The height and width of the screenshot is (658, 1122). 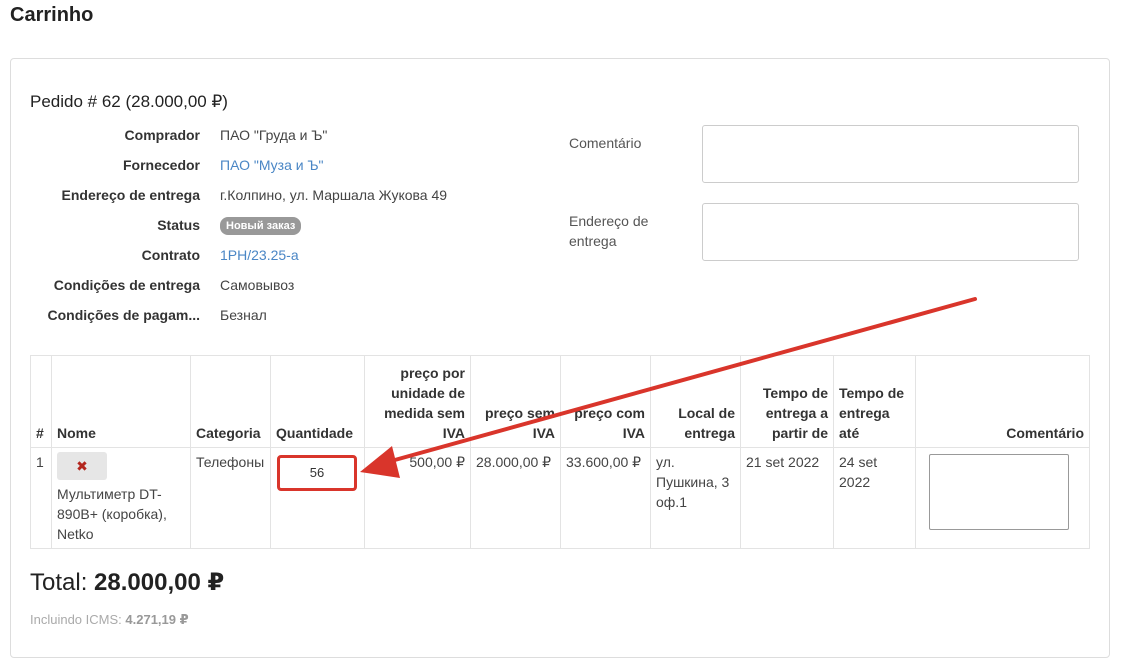 I want to click on row-unit-price: 500,00 ₽, so click(x=417, y=498).